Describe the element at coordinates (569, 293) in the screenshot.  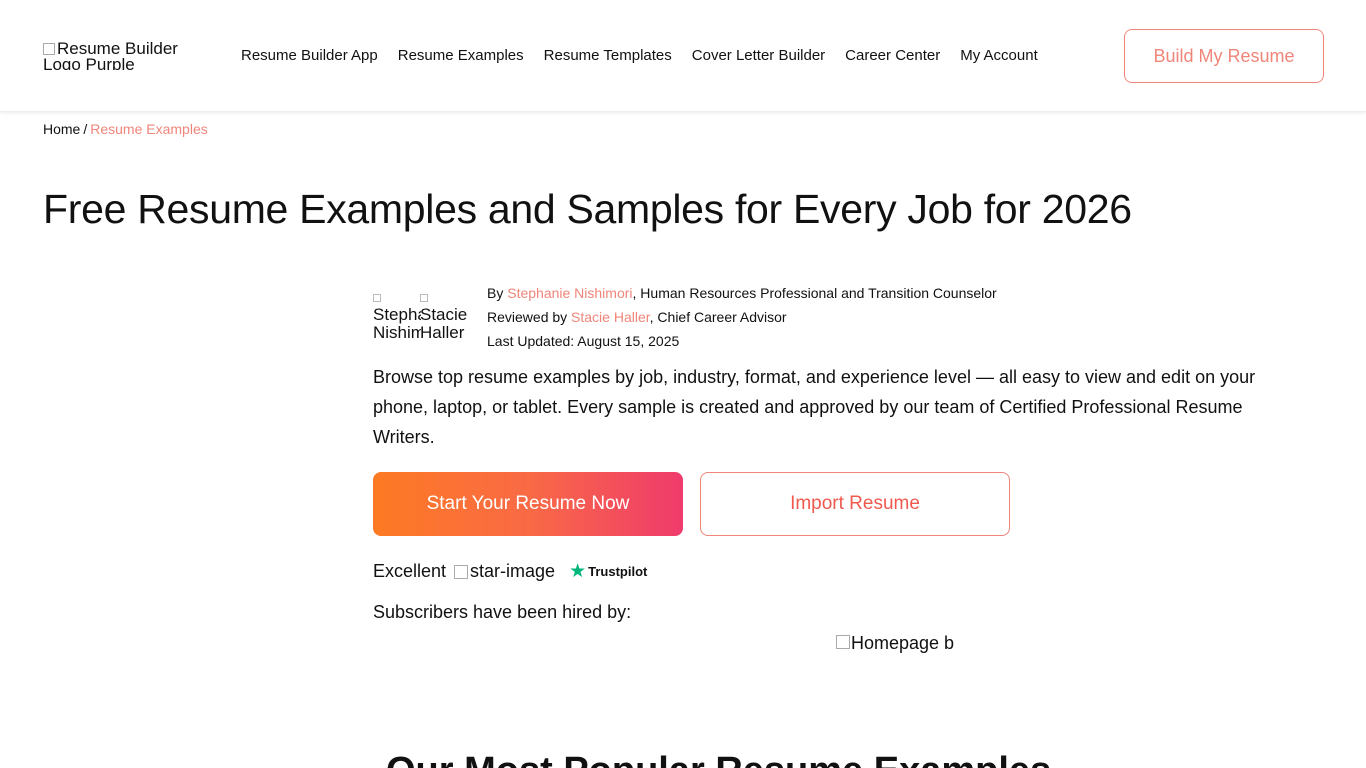
I see `author-name-link: Stephanie Nishimori` at that location.